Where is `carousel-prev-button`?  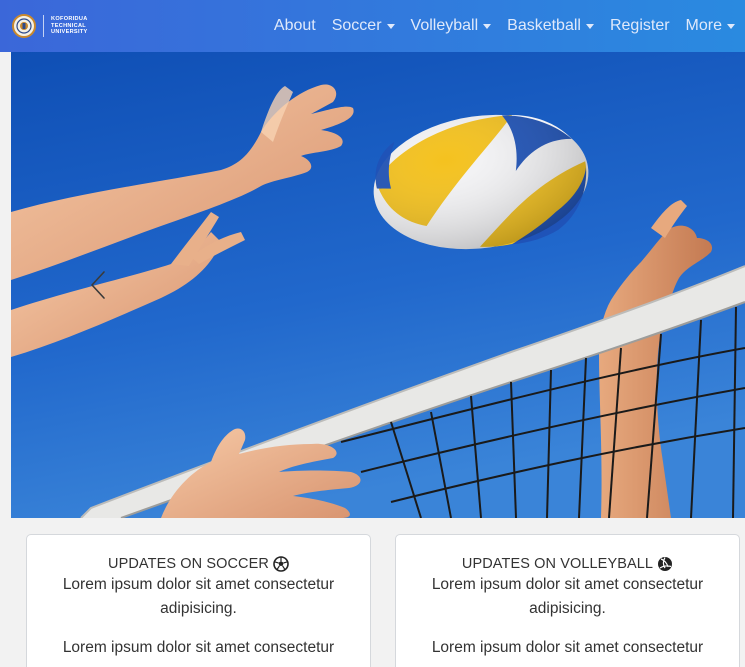
carousel-prev-button is located at coordinates (98, 285).